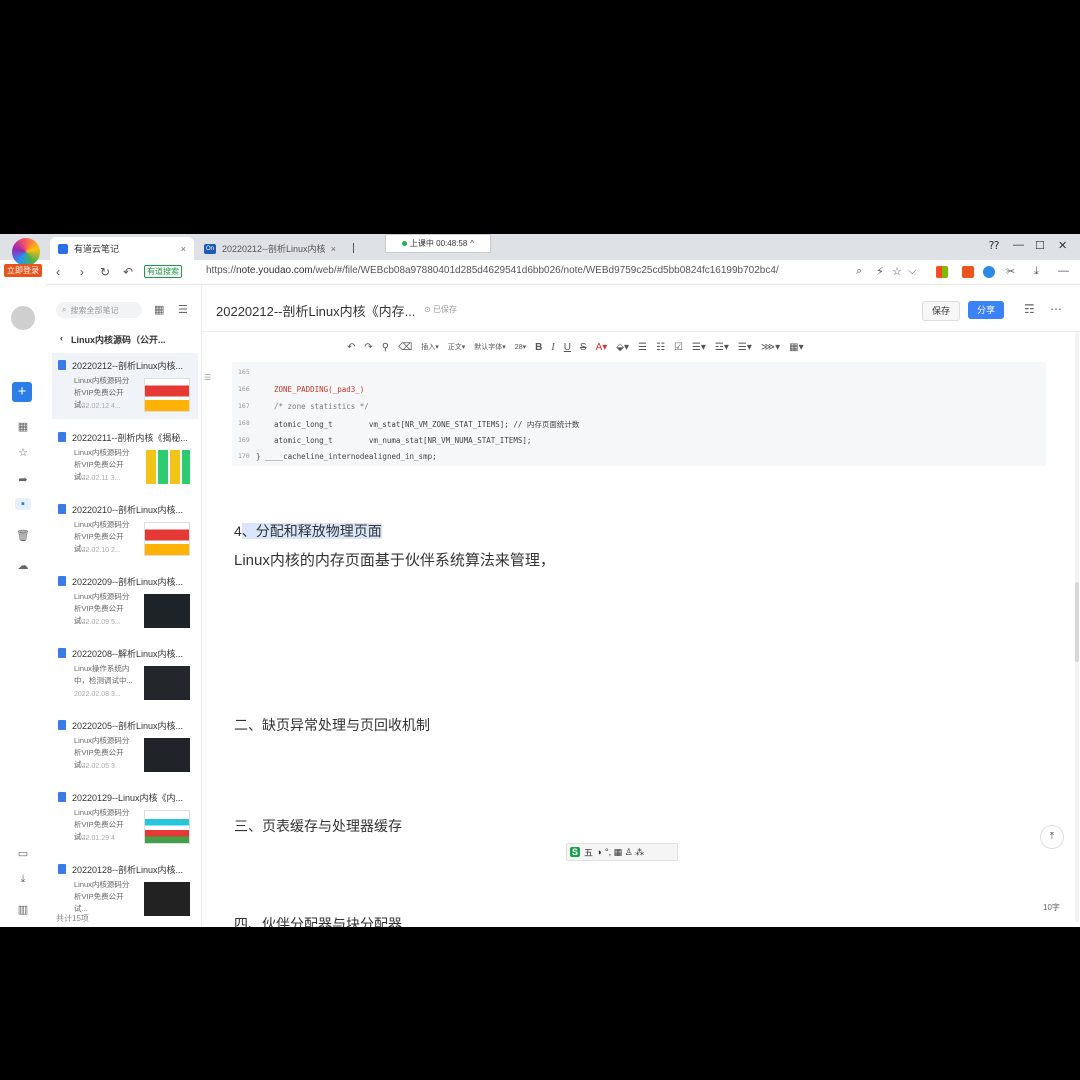 This screenshot has height=1080, width=1080. I want to click on trash-icon: 🗑, so click(23, 535).